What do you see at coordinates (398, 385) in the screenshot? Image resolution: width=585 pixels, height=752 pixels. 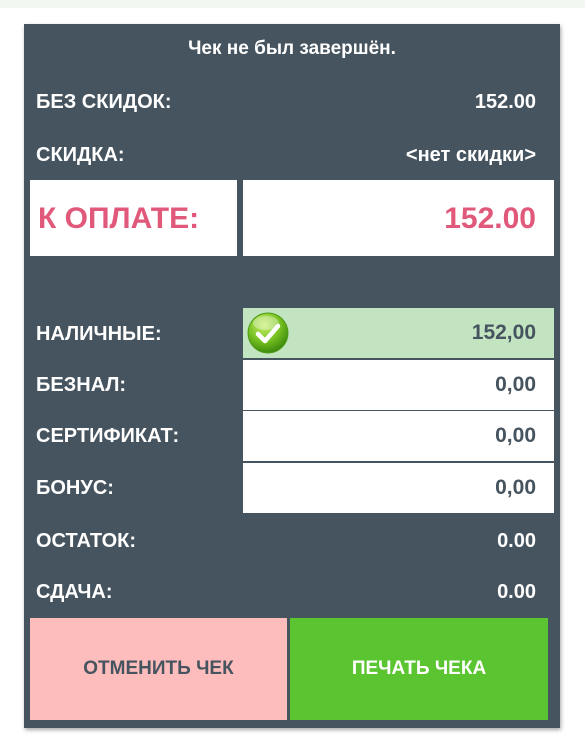 I see `payment-card-field: 0,00` at bounding box center [398, 385].